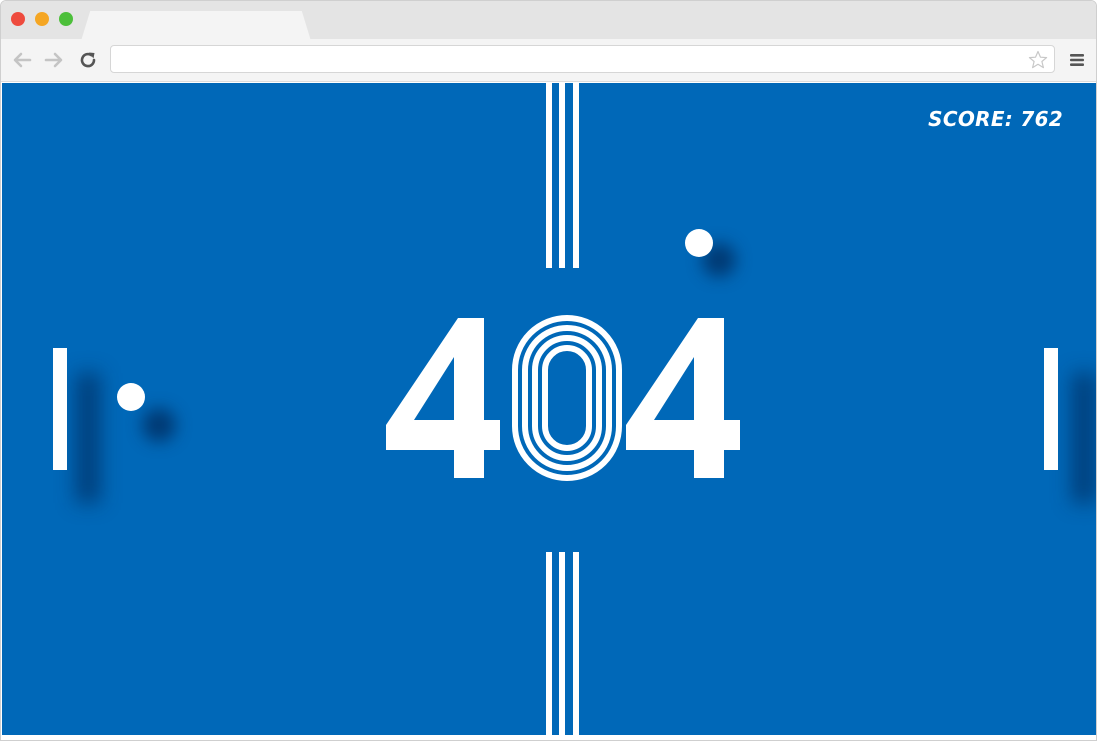 The width and height of the screenshot is (1097, 741). Describe the element at coordinates (564, 175) in the screenshot. I see `center-net-top` at that location.